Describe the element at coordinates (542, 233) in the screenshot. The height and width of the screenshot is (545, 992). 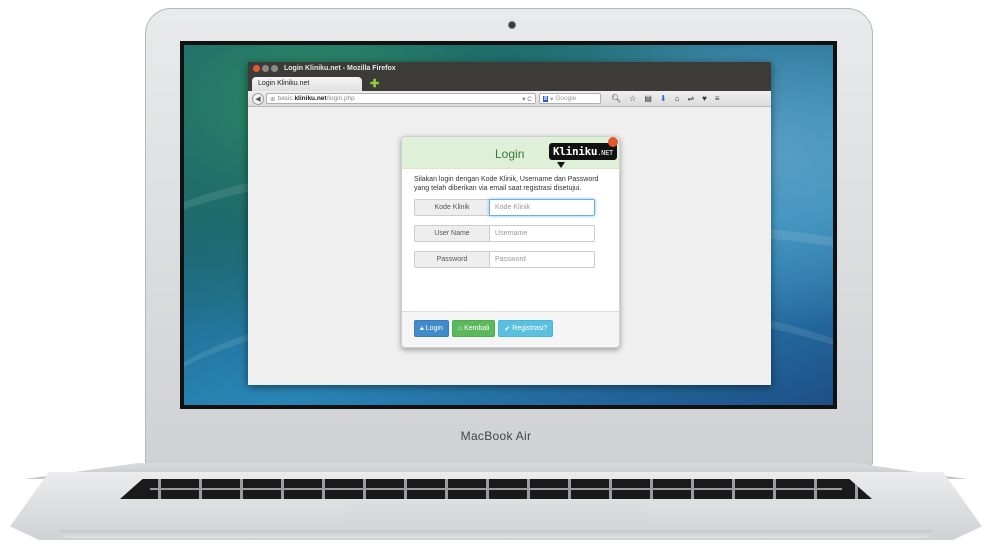
I see `username-input: Username` at that location.